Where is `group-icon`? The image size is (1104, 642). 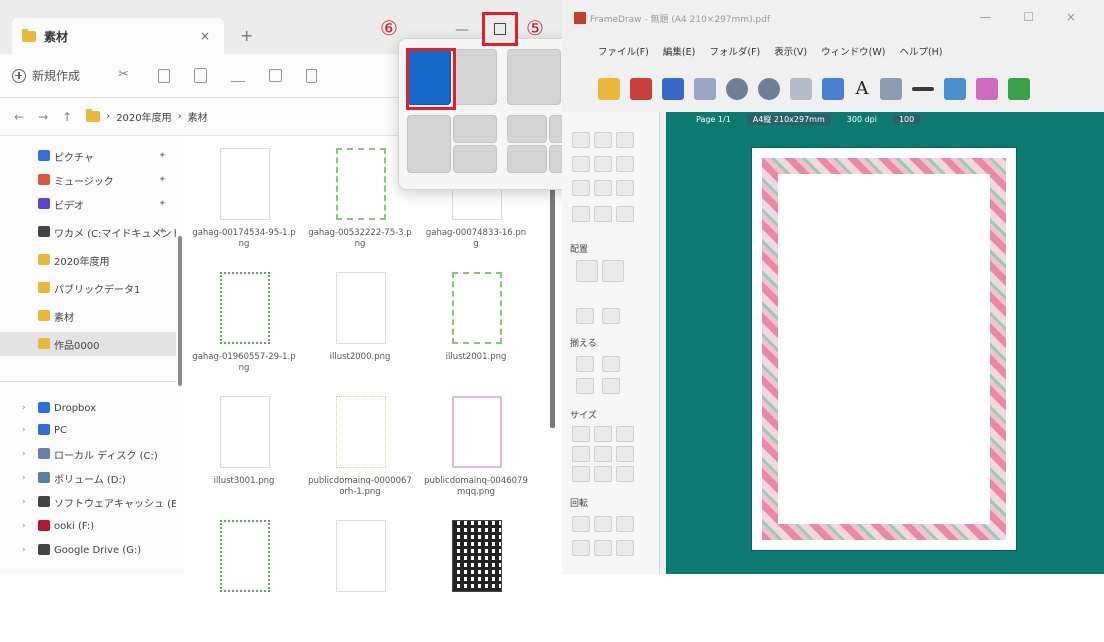 group-icon is located at coordinates (585, 316).